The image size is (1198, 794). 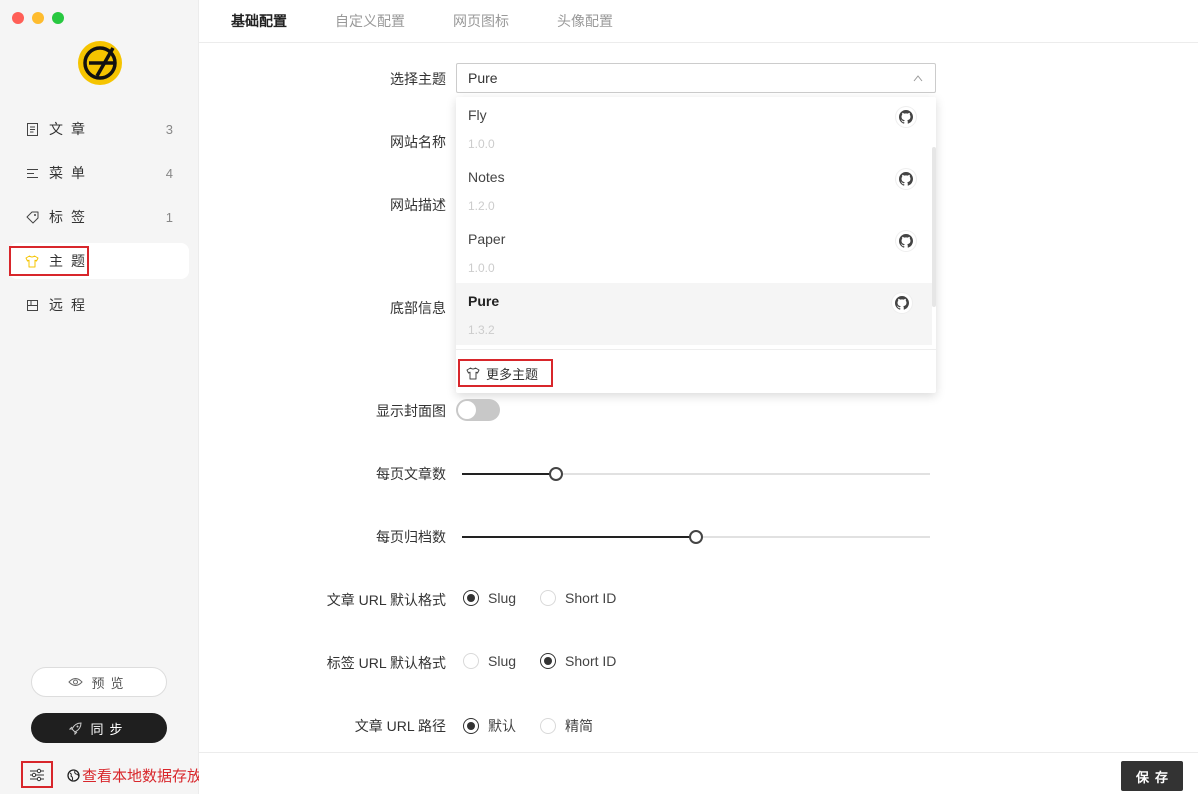 I want to click on sync-button: 同步, so click(x=99, y=728).